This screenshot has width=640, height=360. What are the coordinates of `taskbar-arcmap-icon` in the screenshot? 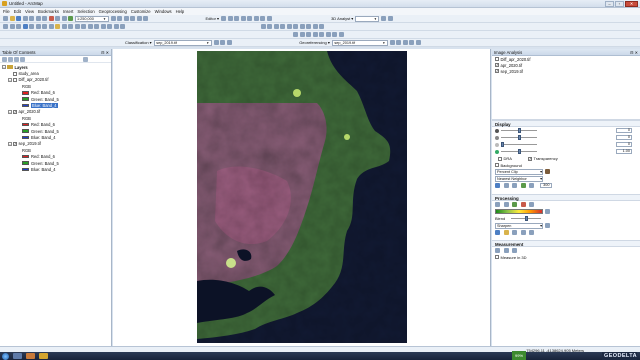 It's located at (43, 356).